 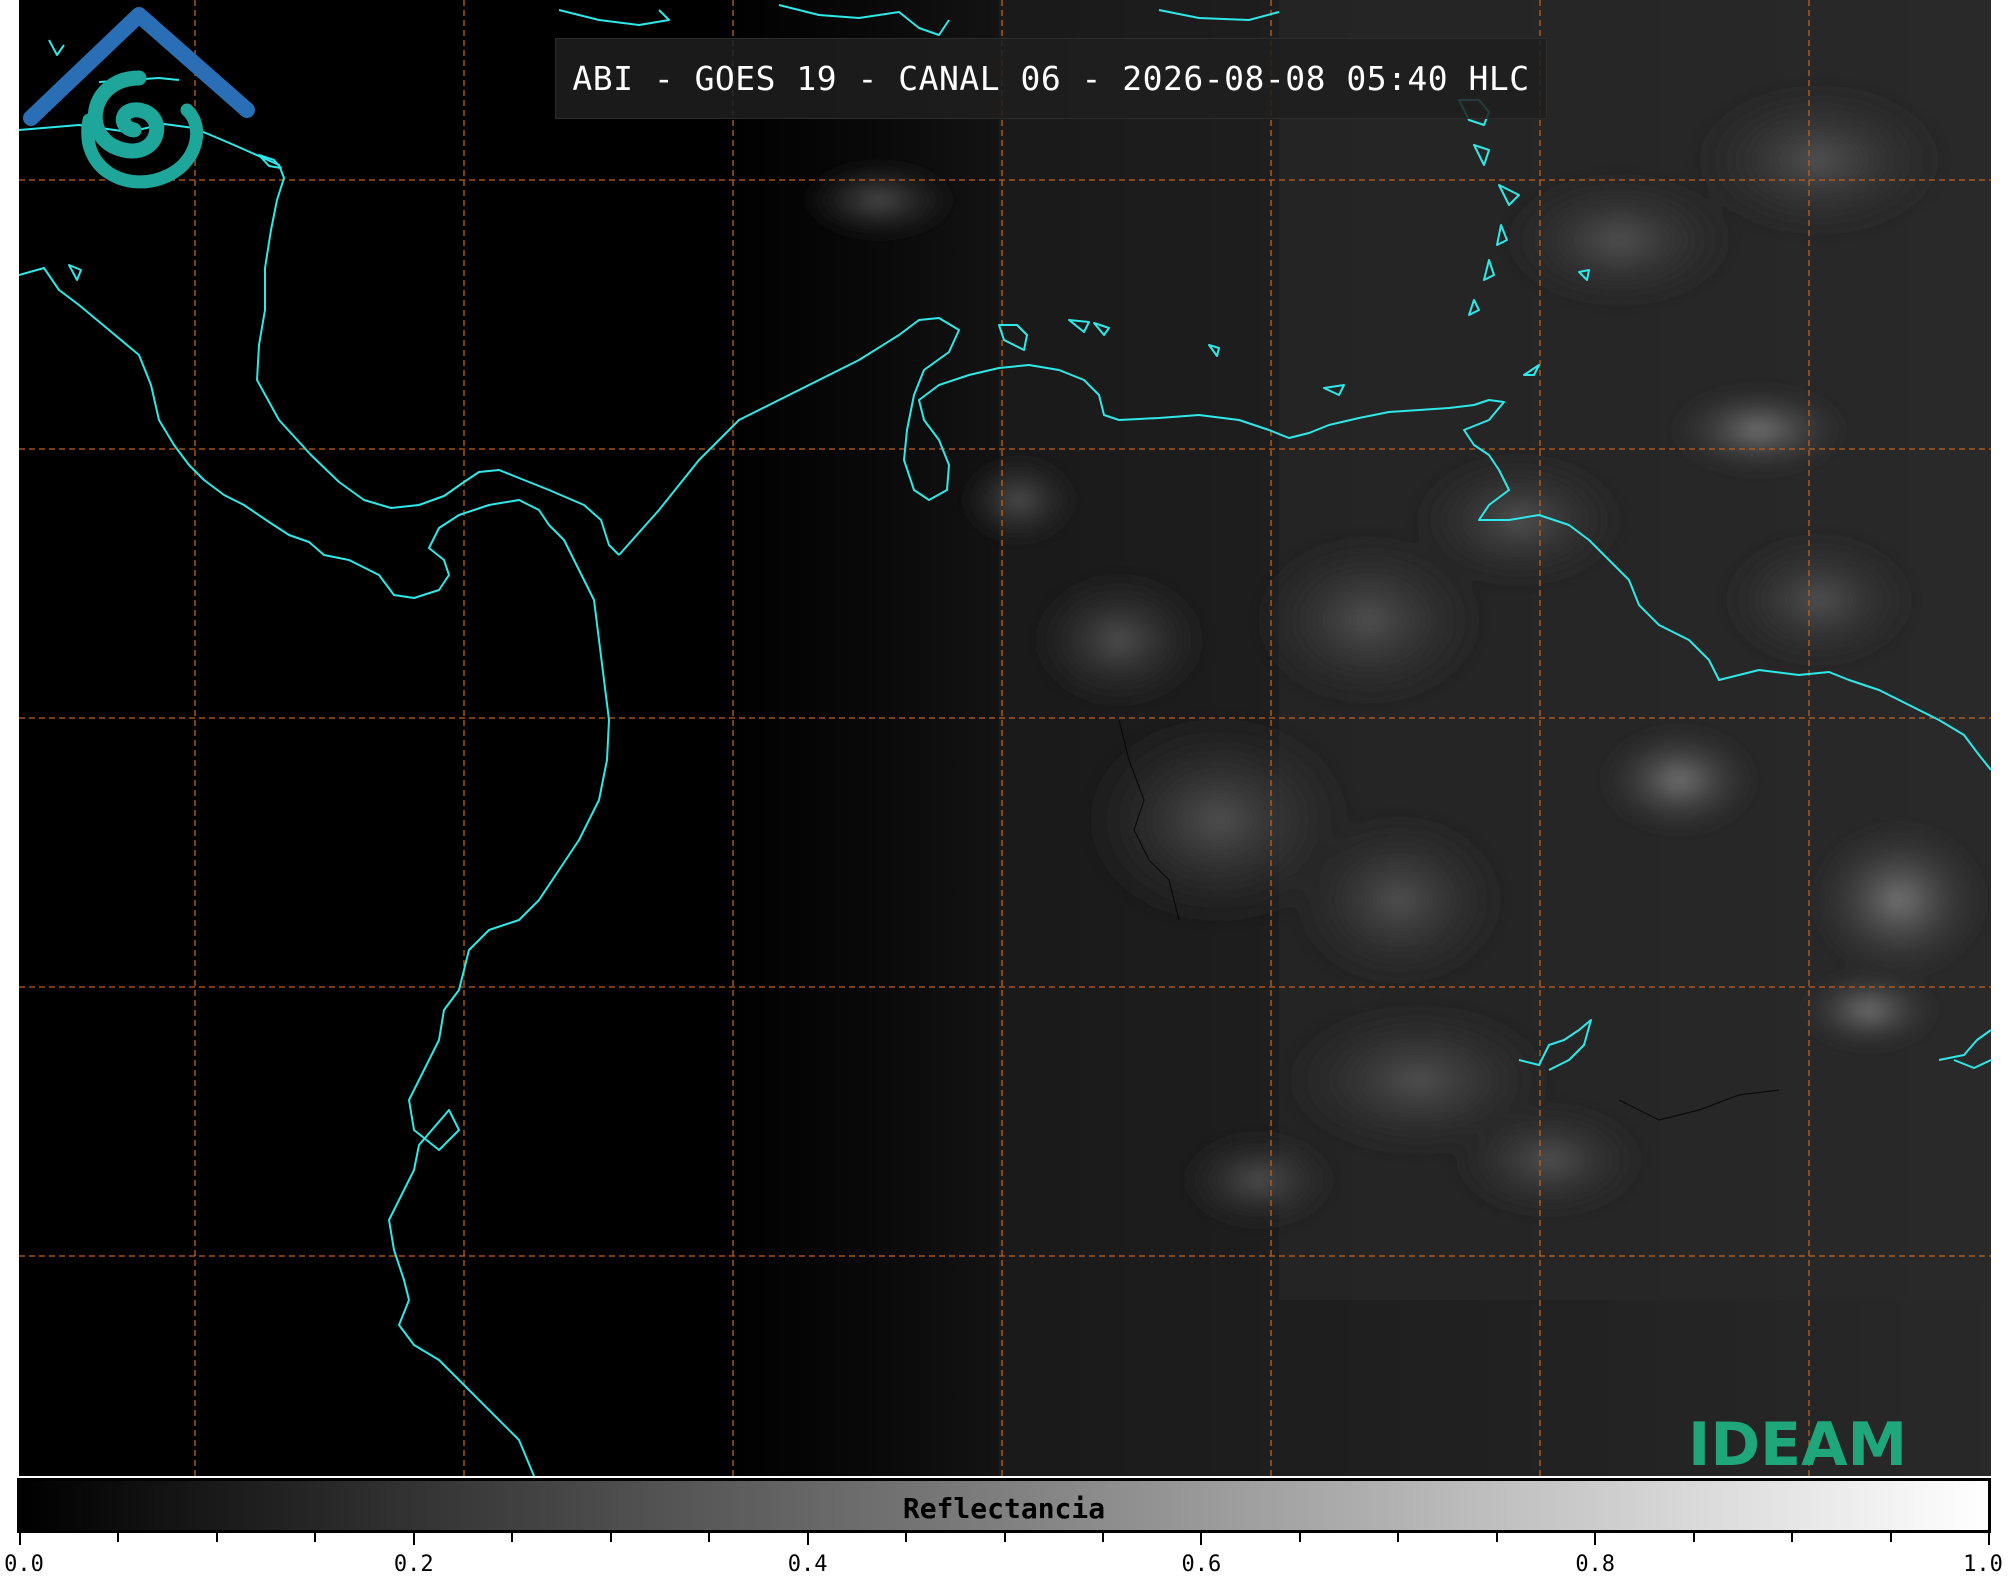 I want to click on colorbar: Reflectancia, so click(x=1004, y=1505).